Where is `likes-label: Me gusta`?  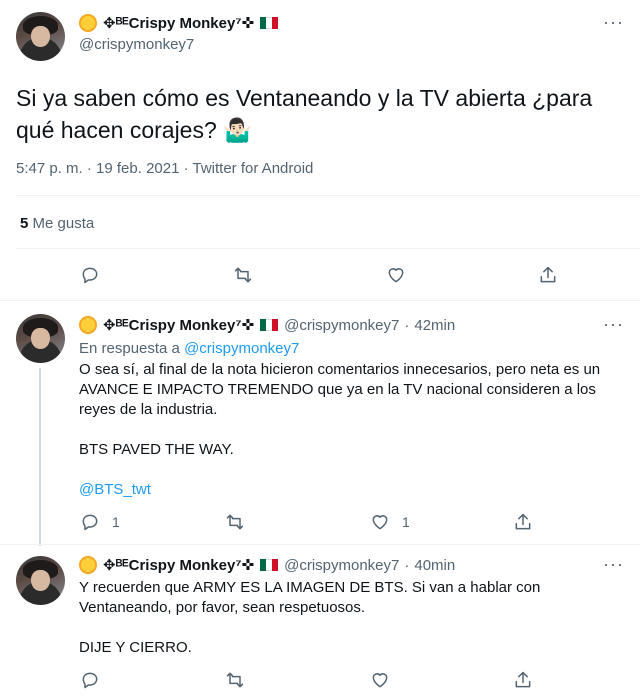
likes-label: Me gusta is located at coordinates (63, 223).